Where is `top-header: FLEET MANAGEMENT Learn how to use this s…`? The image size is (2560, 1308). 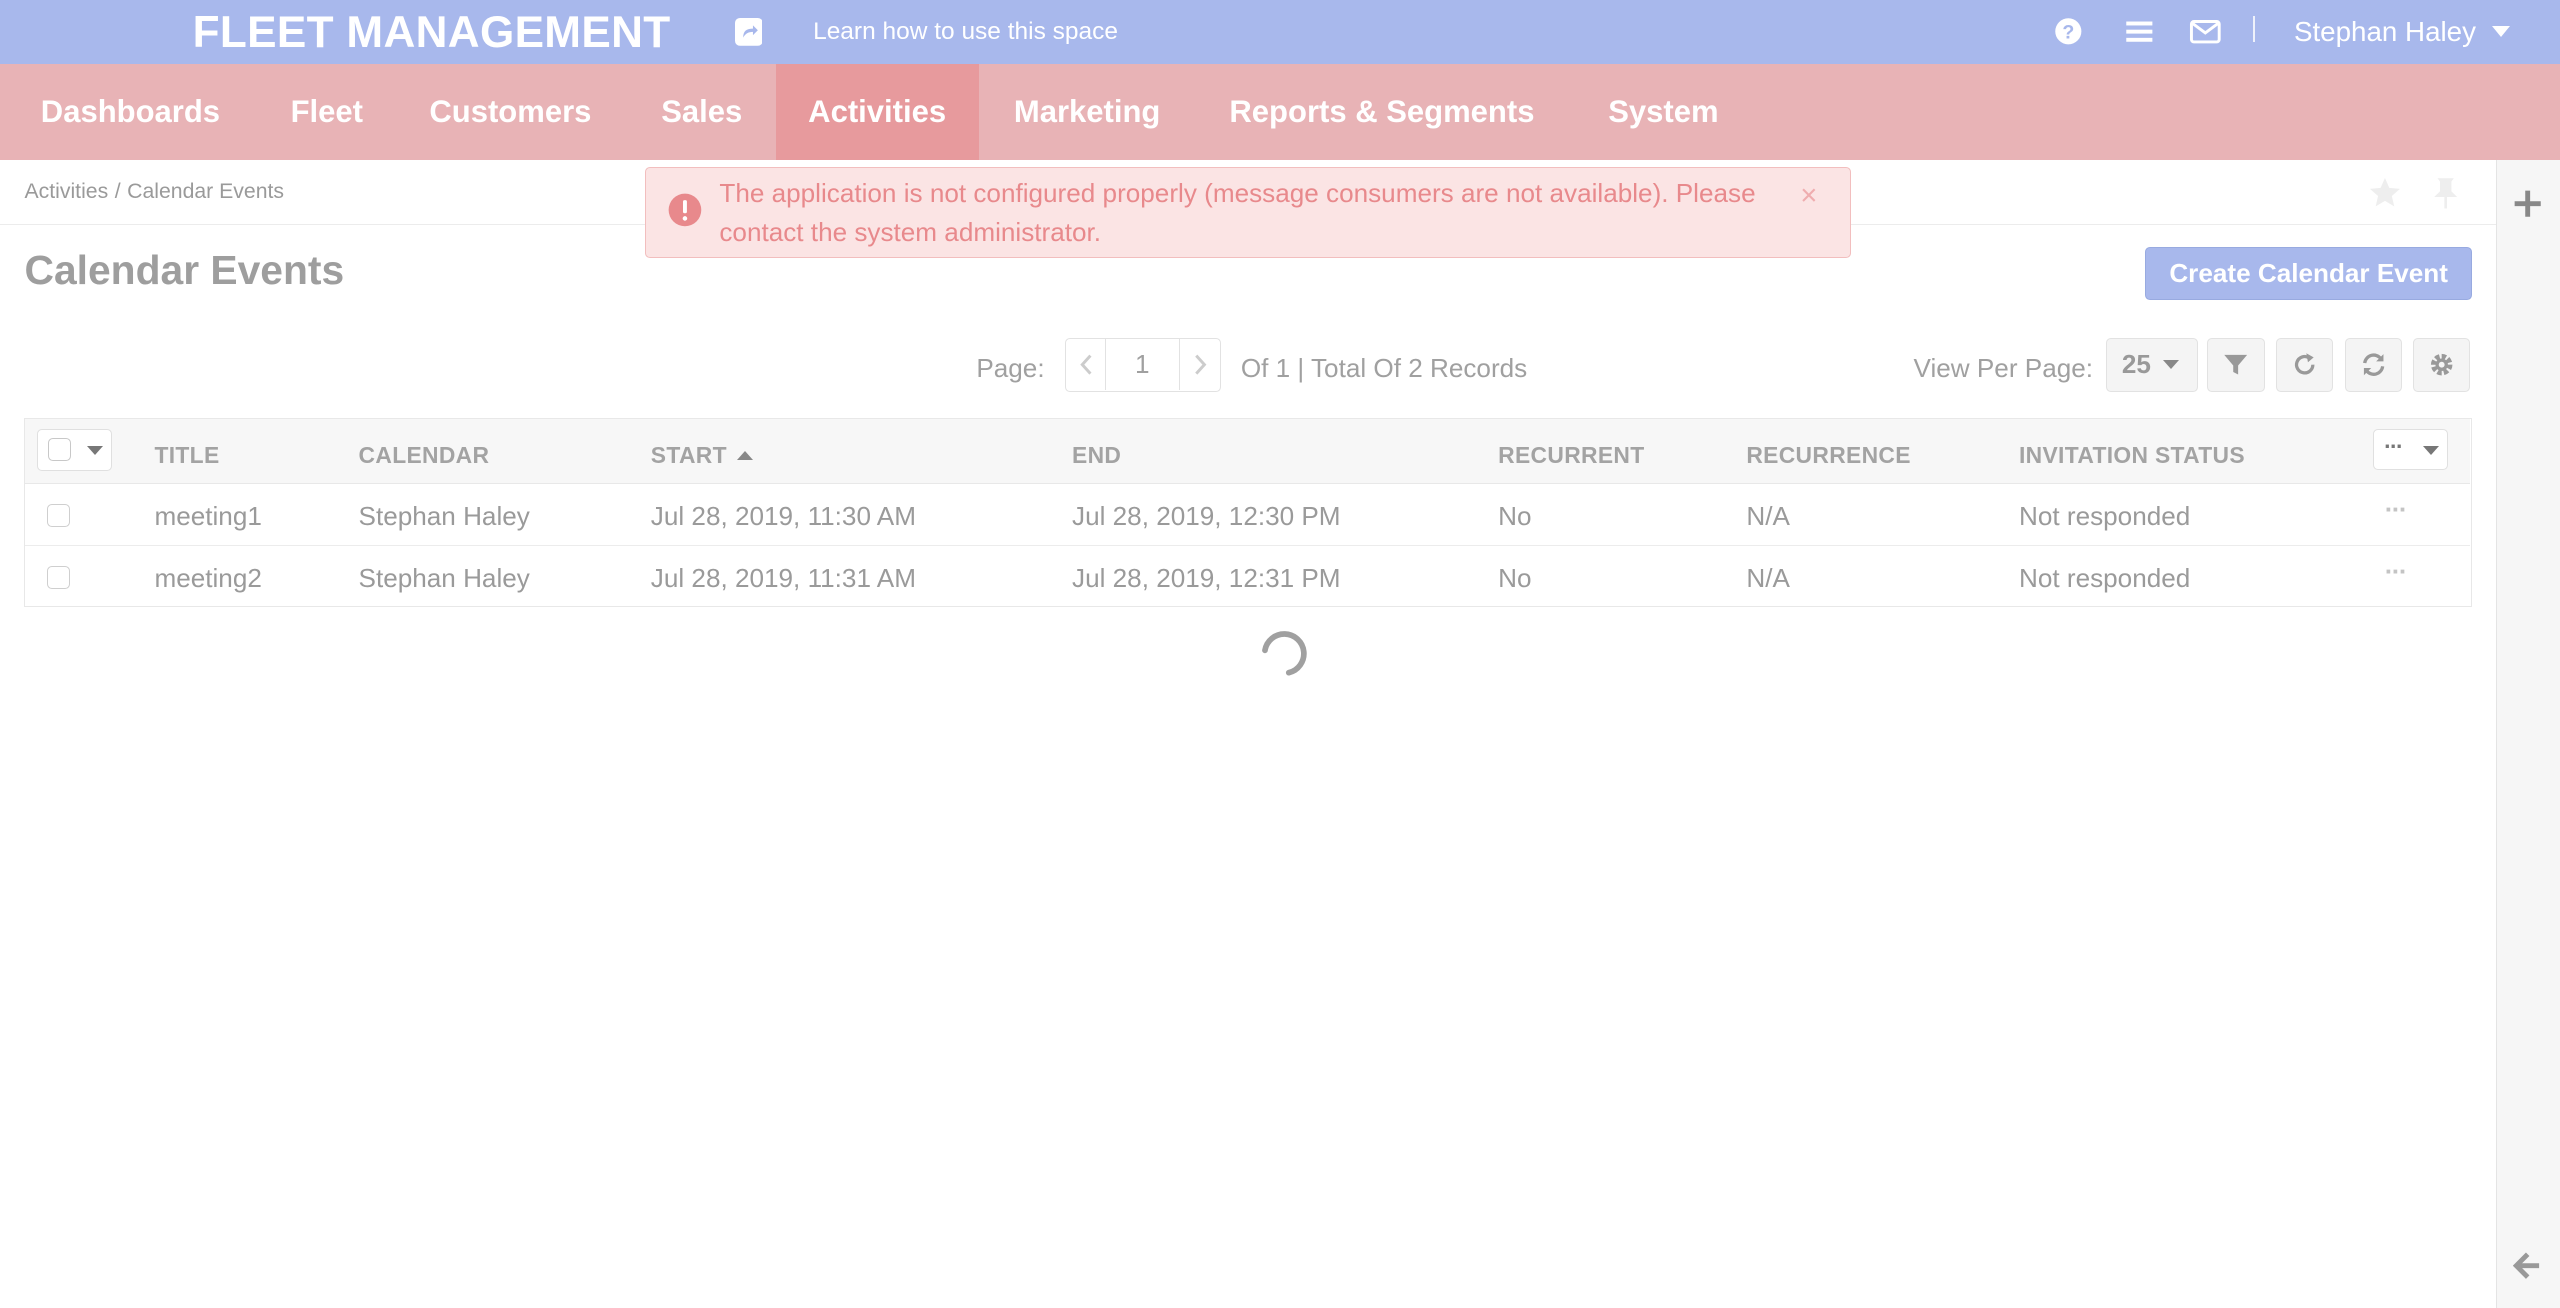
top-header: FLEET MANAGEMENT Learn how to use this s… is located at coordinates (1280, 32).